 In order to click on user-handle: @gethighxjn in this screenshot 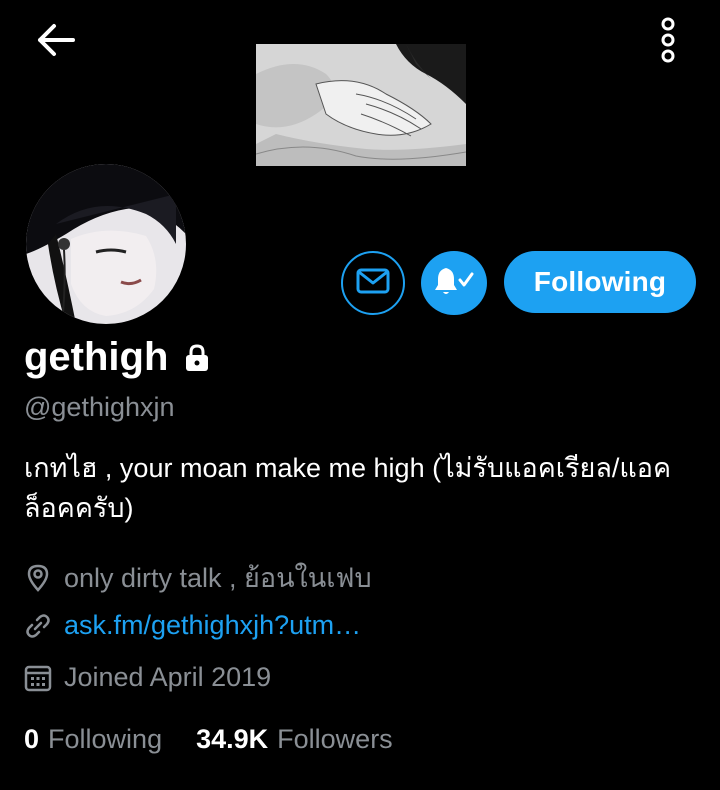, I will do `click(99, 407)`.